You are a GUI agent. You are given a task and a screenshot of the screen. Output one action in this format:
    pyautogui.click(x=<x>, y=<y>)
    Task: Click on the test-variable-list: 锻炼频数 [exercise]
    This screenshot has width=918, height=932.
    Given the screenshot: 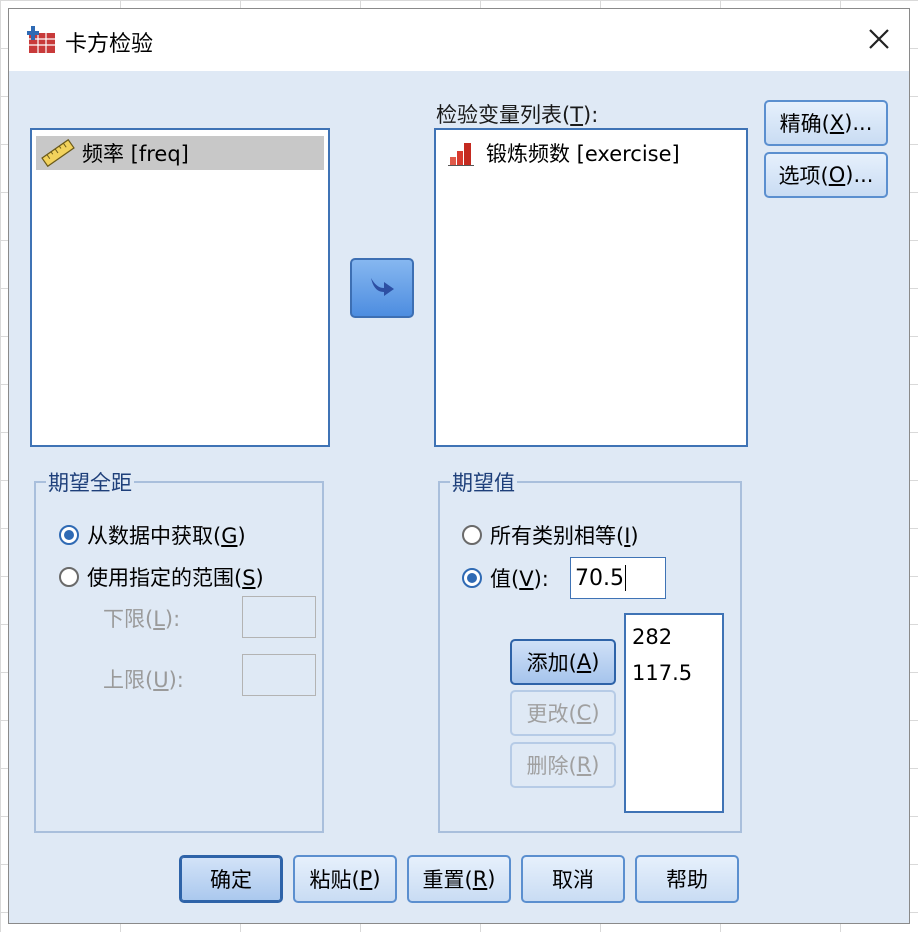 What is the action you would take?
    pyautogui.click(x=591, y=287)
    